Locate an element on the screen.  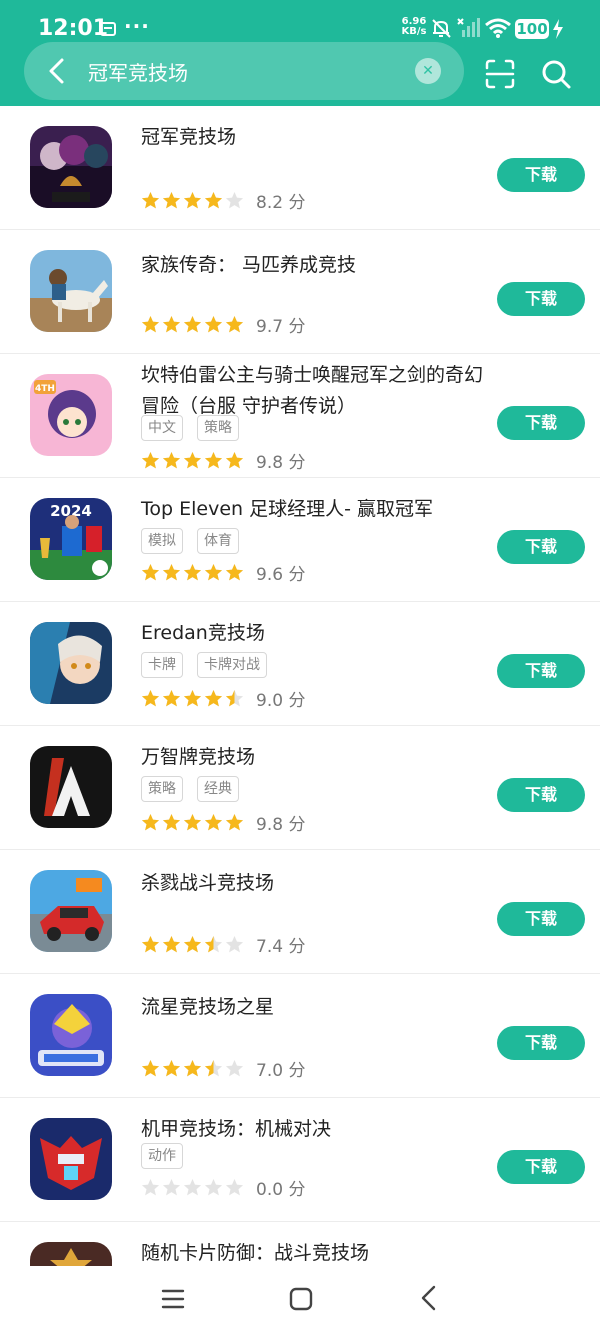
app-title: 家族传奇： 马匹养成竞技 is located at coordinates (316, 265).